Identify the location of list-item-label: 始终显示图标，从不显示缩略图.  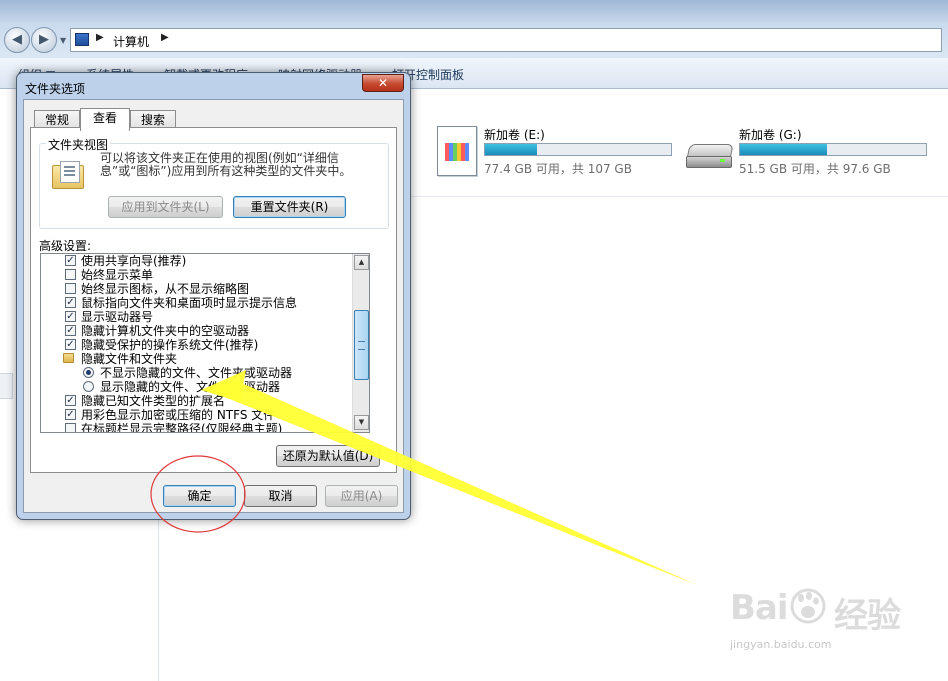
(165, 289).